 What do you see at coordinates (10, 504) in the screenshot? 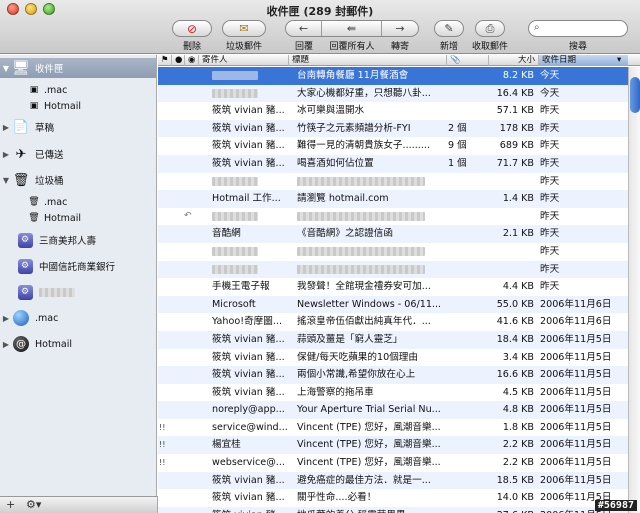
I see `add-mailbox-button: +` at bounding box center [10, 504].